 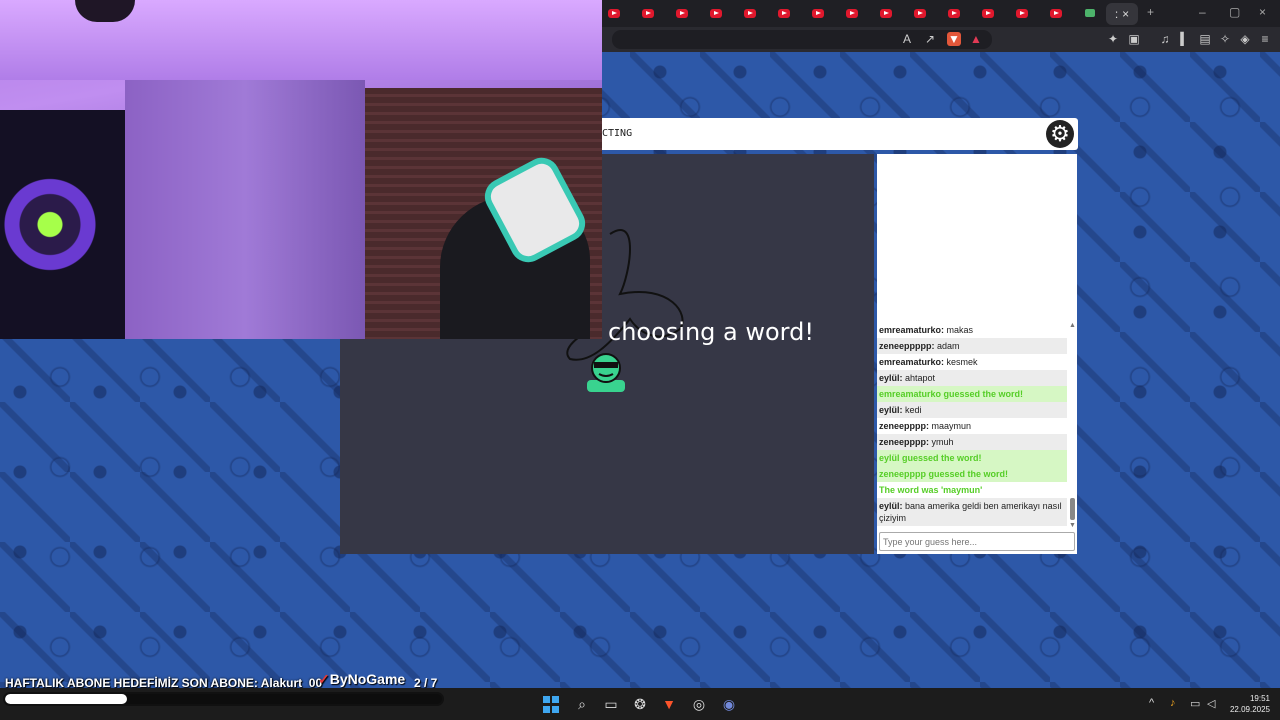 I want to click on skribbl-favicon-icon, so click(x=1090, y=13).